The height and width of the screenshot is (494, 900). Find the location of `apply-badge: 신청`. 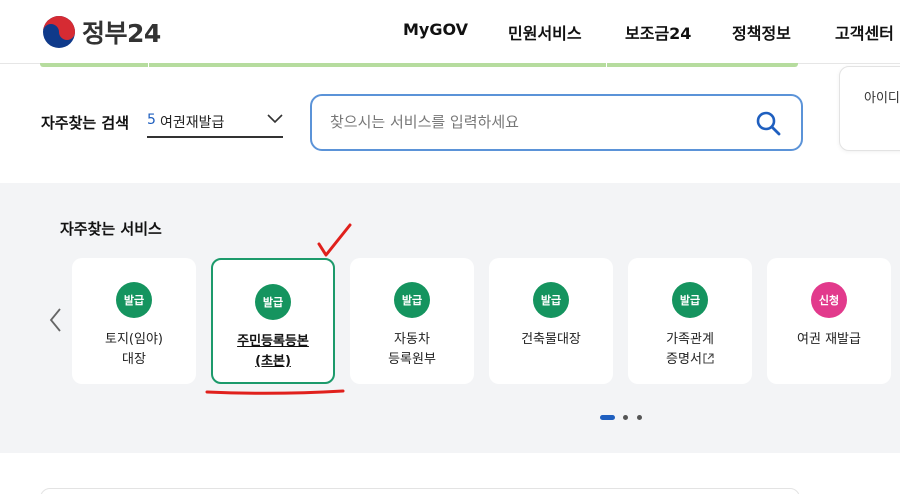

apply-badge: 신청 is located at coordinates (829, 300).